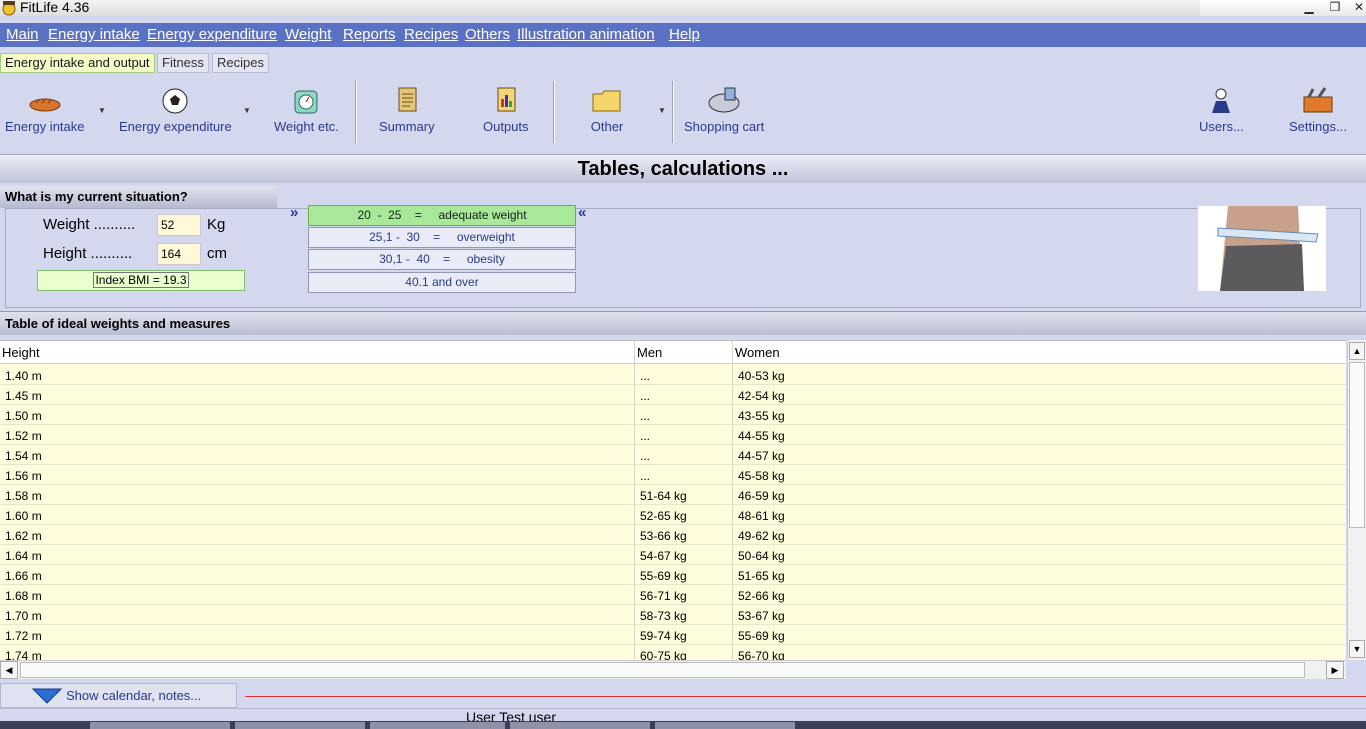 The image size is (1366, 729). I want to click on table-row: 1.68 m 56-71 kg 52-66 kg, so click(673, 595).